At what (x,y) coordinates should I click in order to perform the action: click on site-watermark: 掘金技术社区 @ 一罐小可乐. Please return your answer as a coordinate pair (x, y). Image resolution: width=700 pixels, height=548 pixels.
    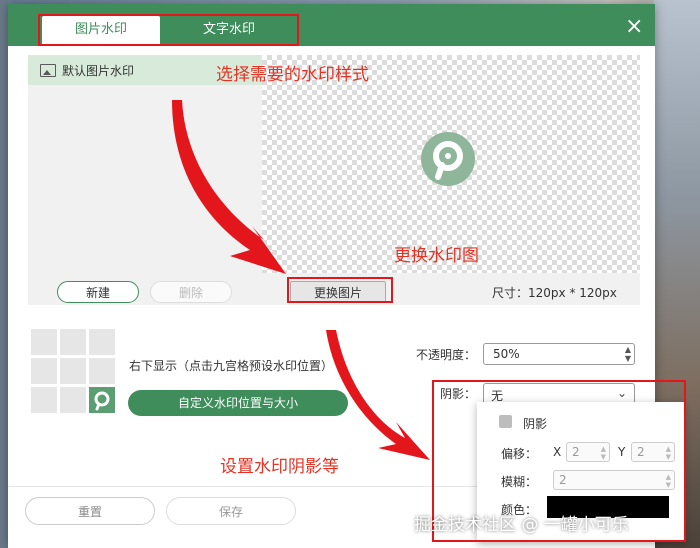
    Looking at the image, I should click on (521, 525).